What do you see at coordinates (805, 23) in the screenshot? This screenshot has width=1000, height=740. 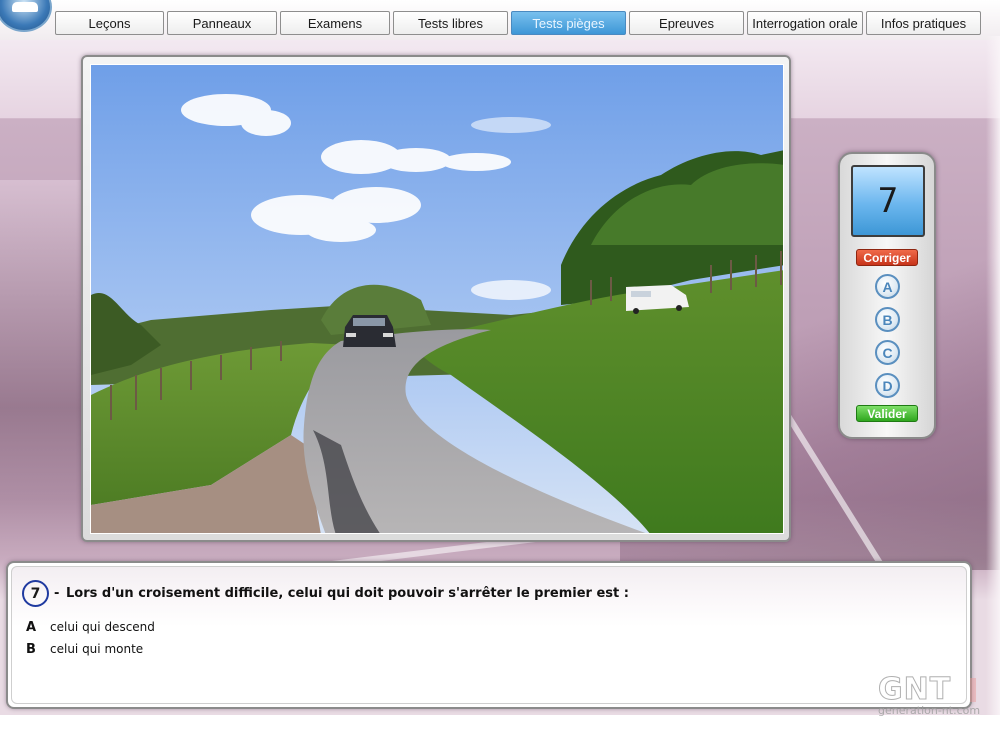 I see `tab-interrogation-orale: Interrogation orale` at bounding box center [805, 23].